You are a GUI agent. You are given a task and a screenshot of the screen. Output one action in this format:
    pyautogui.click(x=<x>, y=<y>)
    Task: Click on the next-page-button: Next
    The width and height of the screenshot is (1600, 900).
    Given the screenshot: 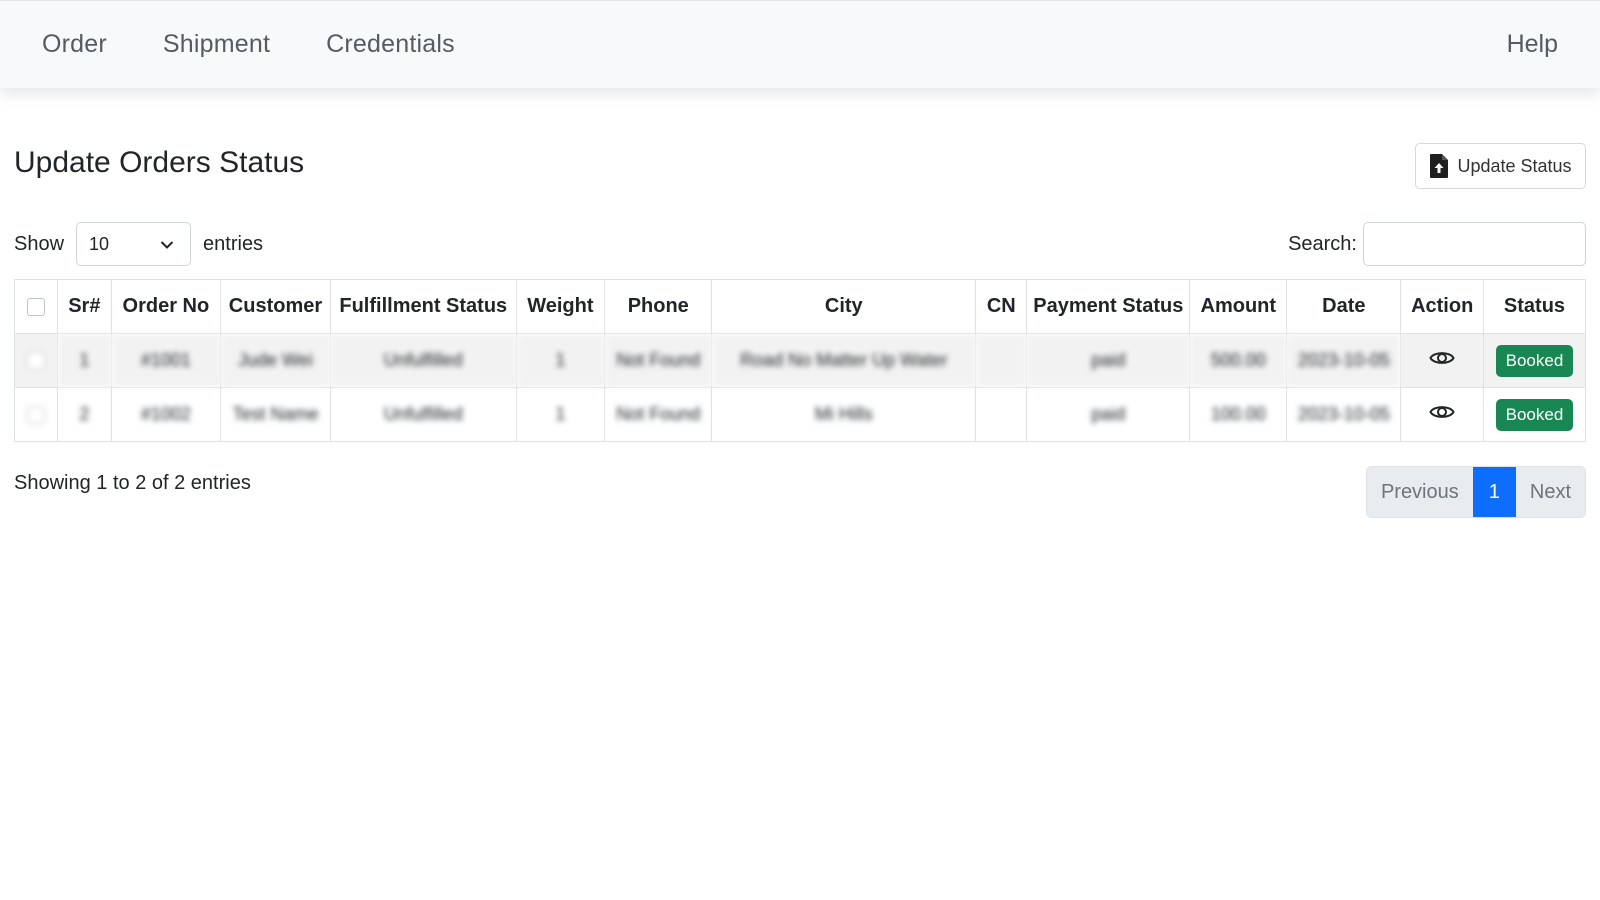 What is the action you would take?
    pyautogui.click(x=1550, y=492)
    